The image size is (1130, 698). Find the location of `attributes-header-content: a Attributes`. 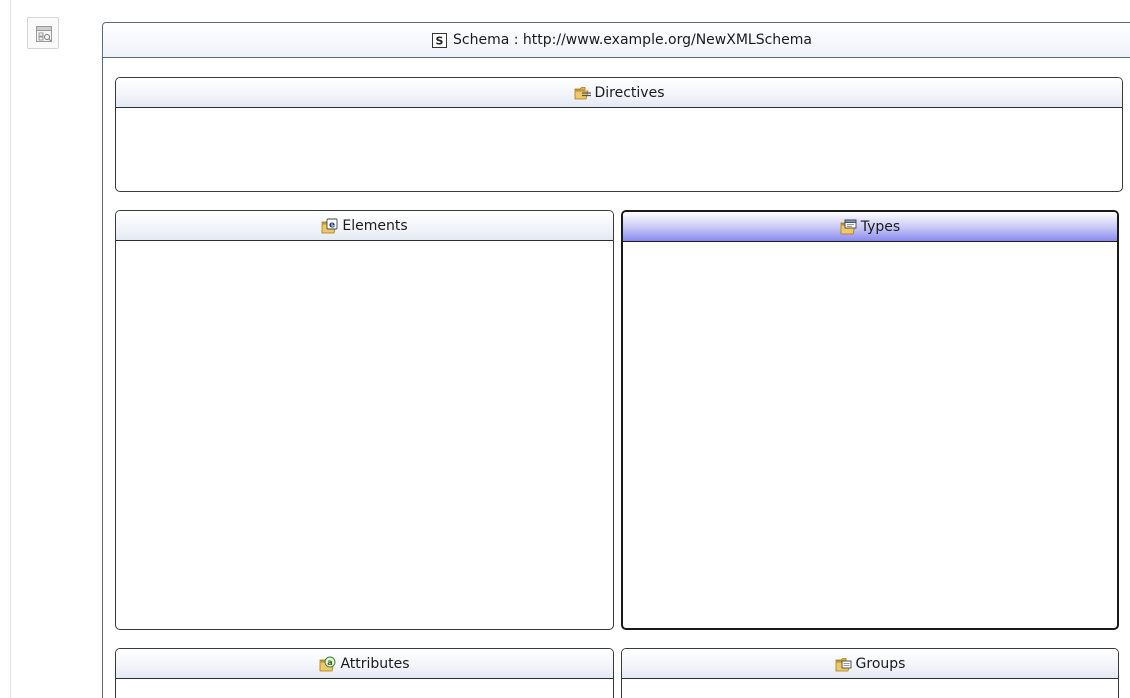

attributes-header-content: a Attributes is located at coordinates (364, 663).